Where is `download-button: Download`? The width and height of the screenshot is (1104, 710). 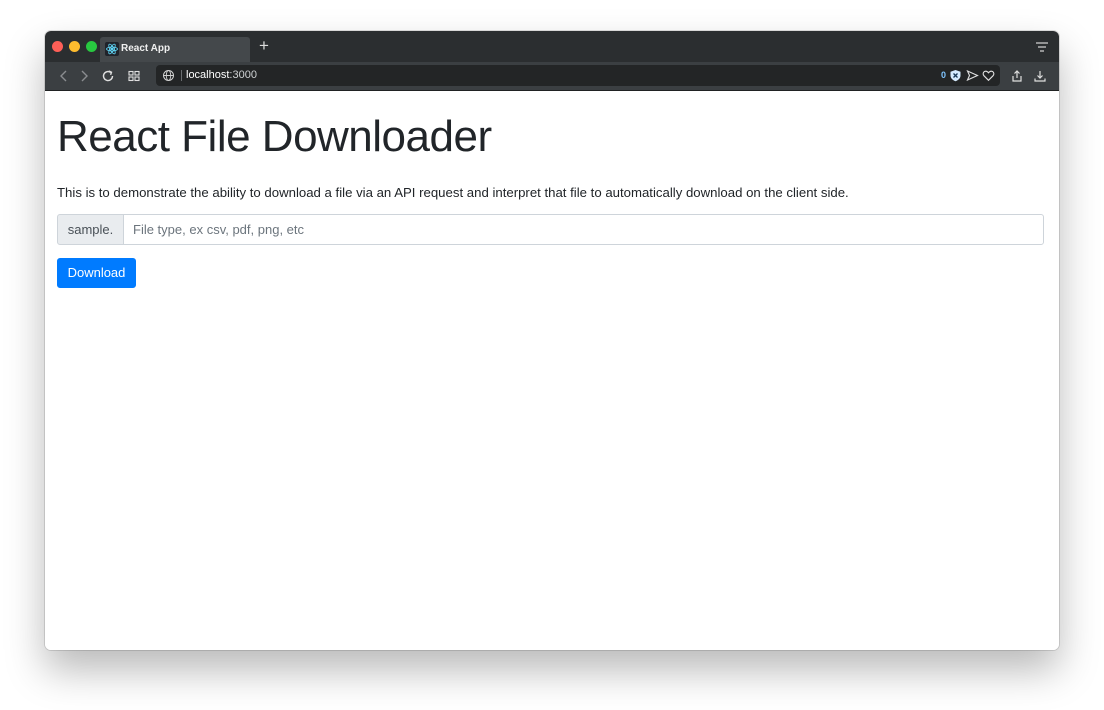
download-button: Download is located at coordinates (96, 273).